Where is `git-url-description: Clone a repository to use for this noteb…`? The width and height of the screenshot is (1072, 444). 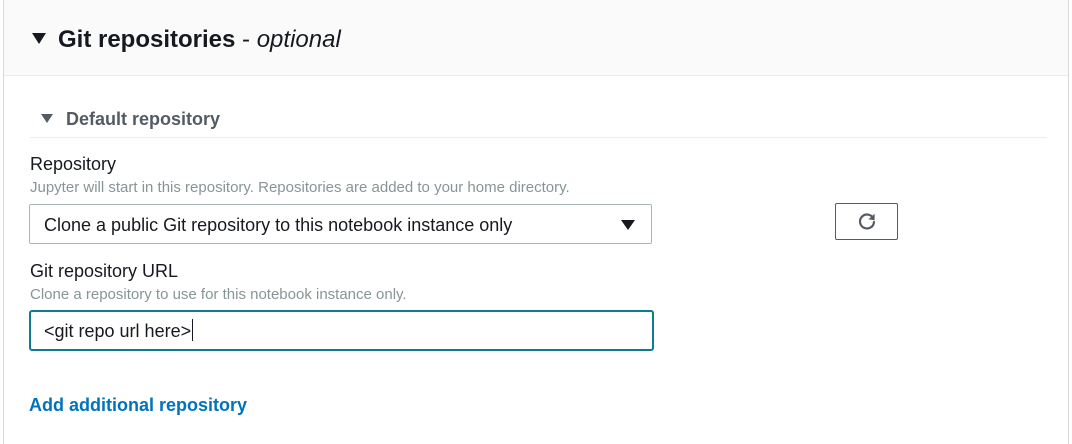 git-url-description: Clone a repository to use for this noteb… is located at coordinates (218, 294).